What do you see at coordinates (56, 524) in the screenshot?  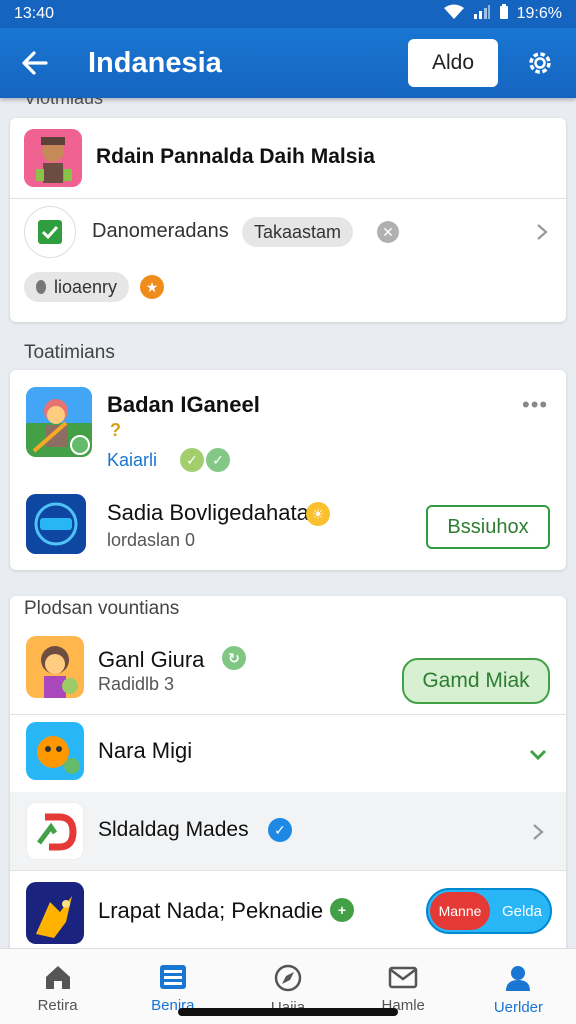 I see `app-logo-icon` at bounding box center [56, 524].